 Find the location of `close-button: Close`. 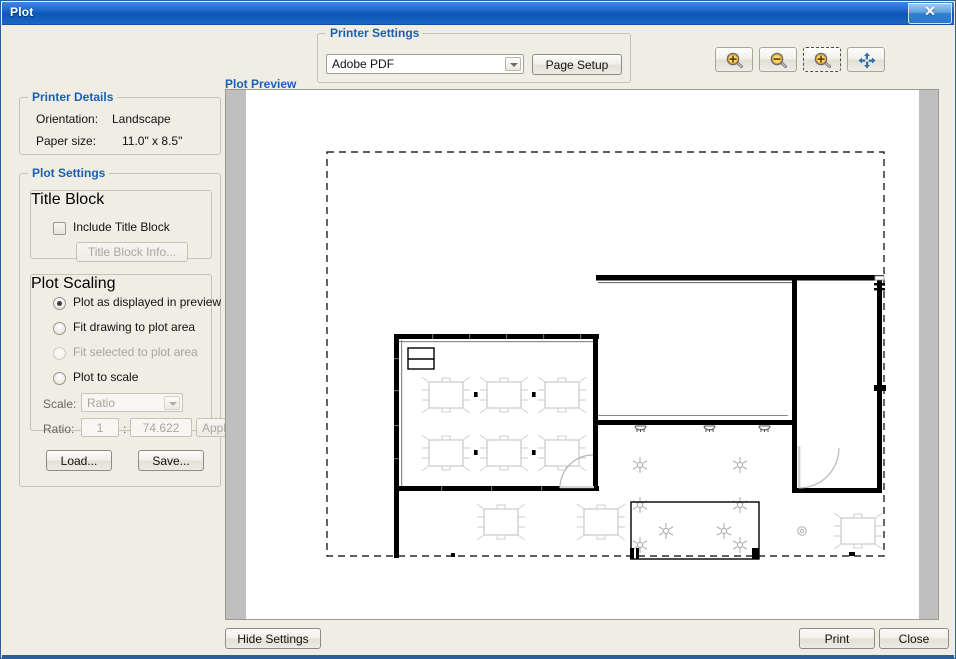

close-button: Close is located at coordinates (914, 638).